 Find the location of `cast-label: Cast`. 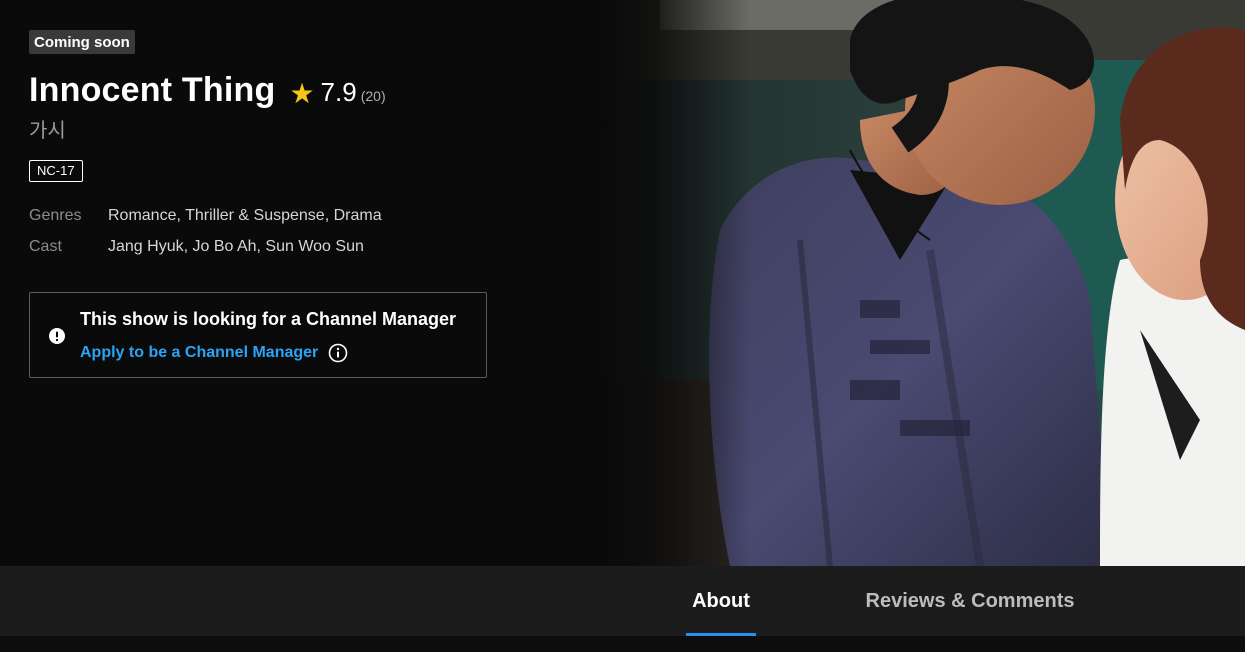

cast-label: Cast is located at coordinates (45, 246).